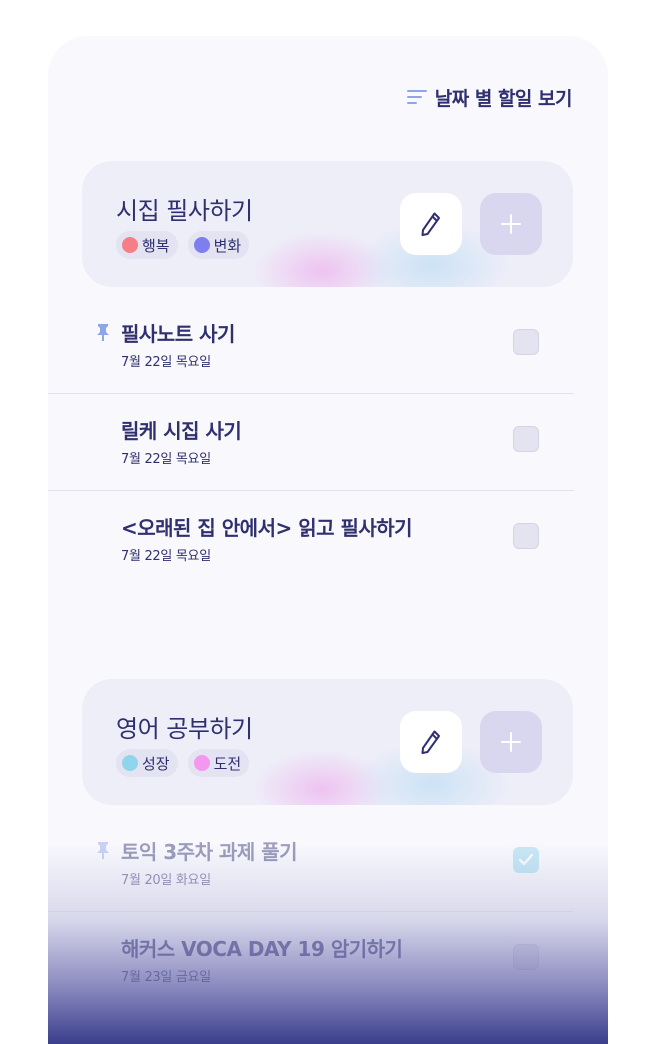  I want to click on tag-label: 변화, so click(227, 245).